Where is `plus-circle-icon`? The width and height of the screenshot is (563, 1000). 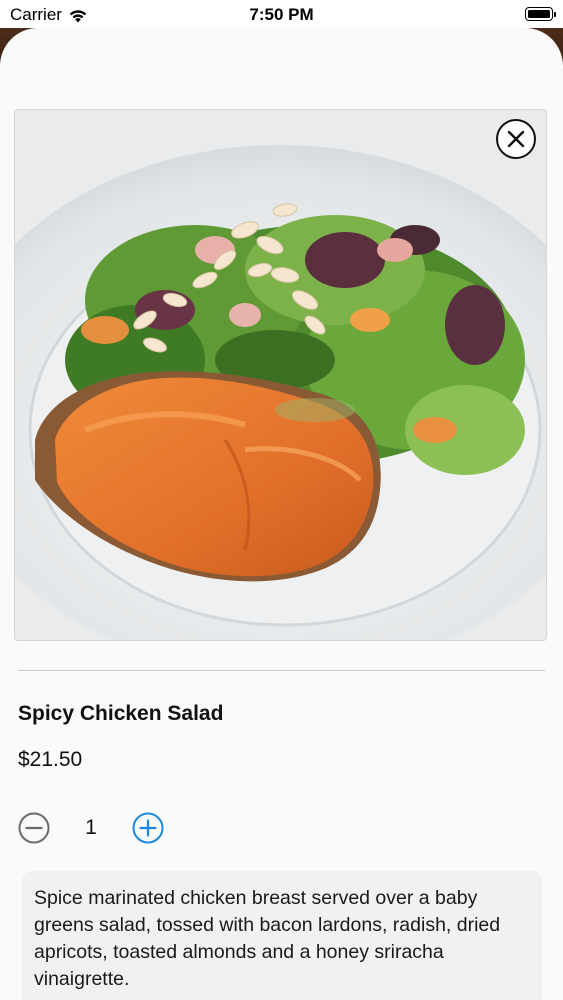 plus-circle-icon is located at coordinates (148, 828).